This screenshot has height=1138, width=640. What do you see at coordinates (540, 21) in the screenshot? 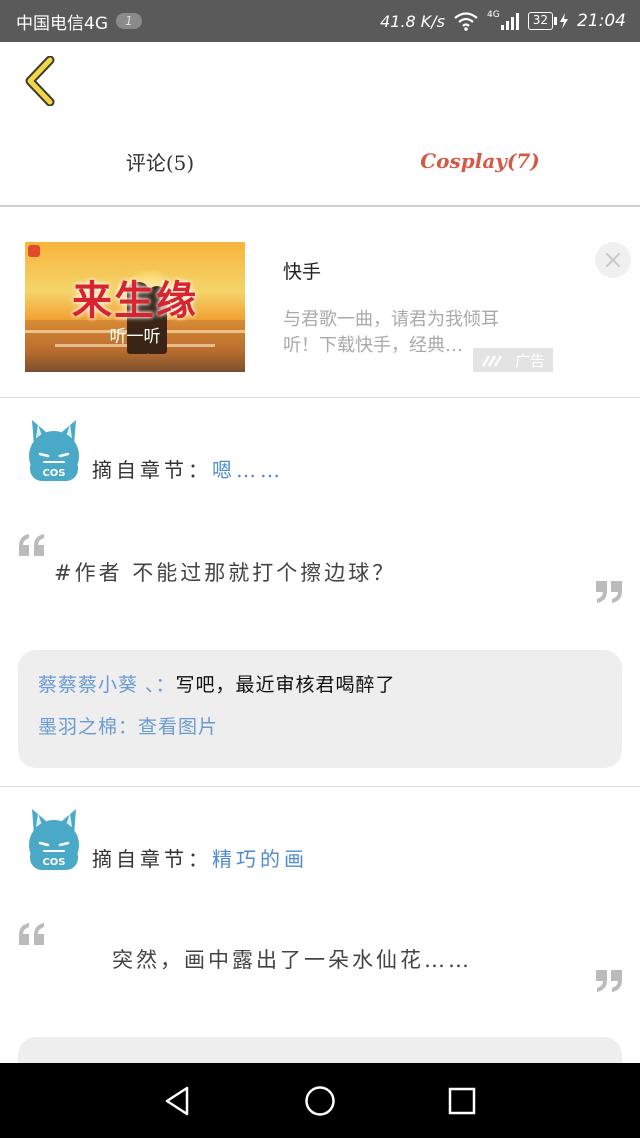
I see `battery-level: 32` at bounding box center [540, 21].